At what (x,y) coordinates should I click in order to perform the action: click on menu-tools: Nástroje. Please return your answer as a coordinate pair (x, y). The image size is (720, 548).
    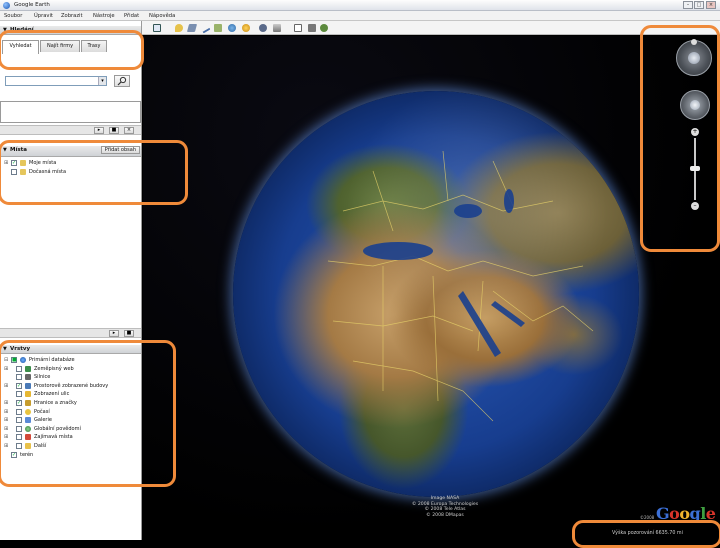
    Looking at the image, I should click on (104, 16).